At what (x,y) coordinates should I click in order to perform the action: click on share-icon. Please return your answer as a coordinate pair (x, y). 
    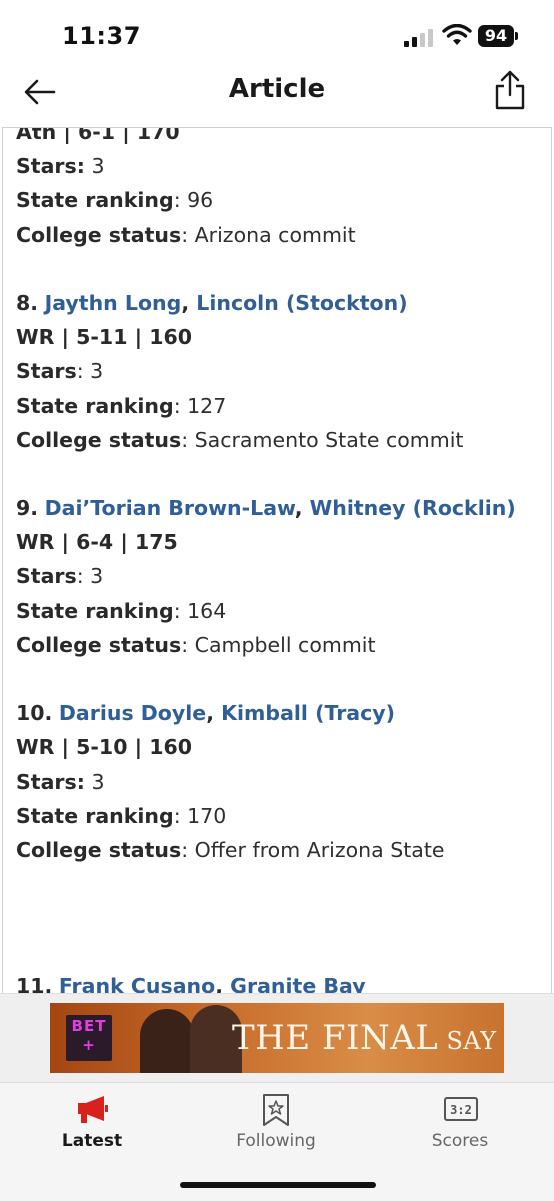
    Looking at the image, I should click on (510, 91).